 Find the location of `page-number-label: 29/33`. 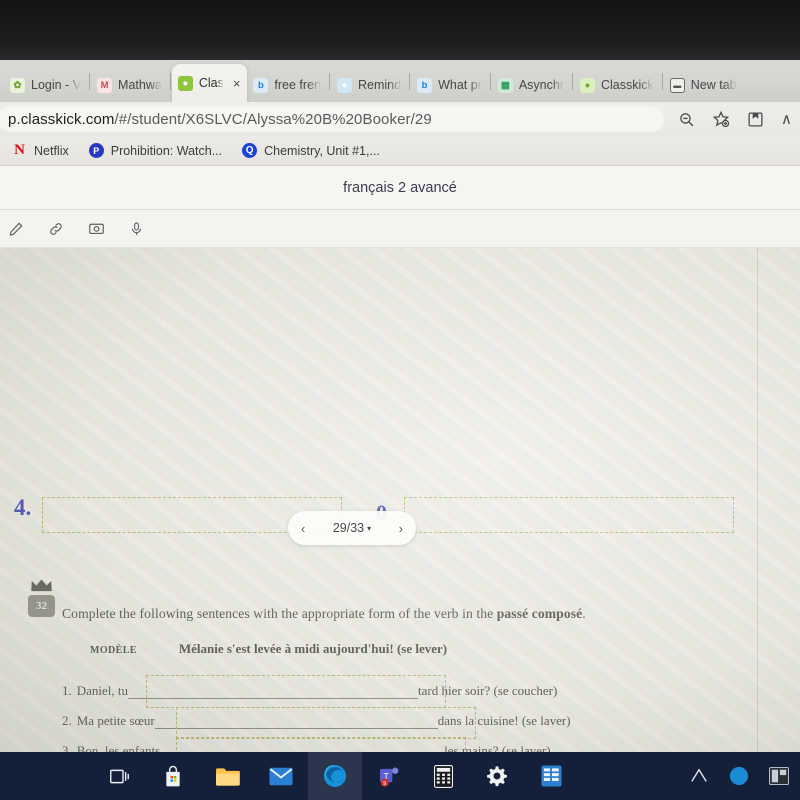

page-number-label: 29/33 is located at coordinates (348, 528).